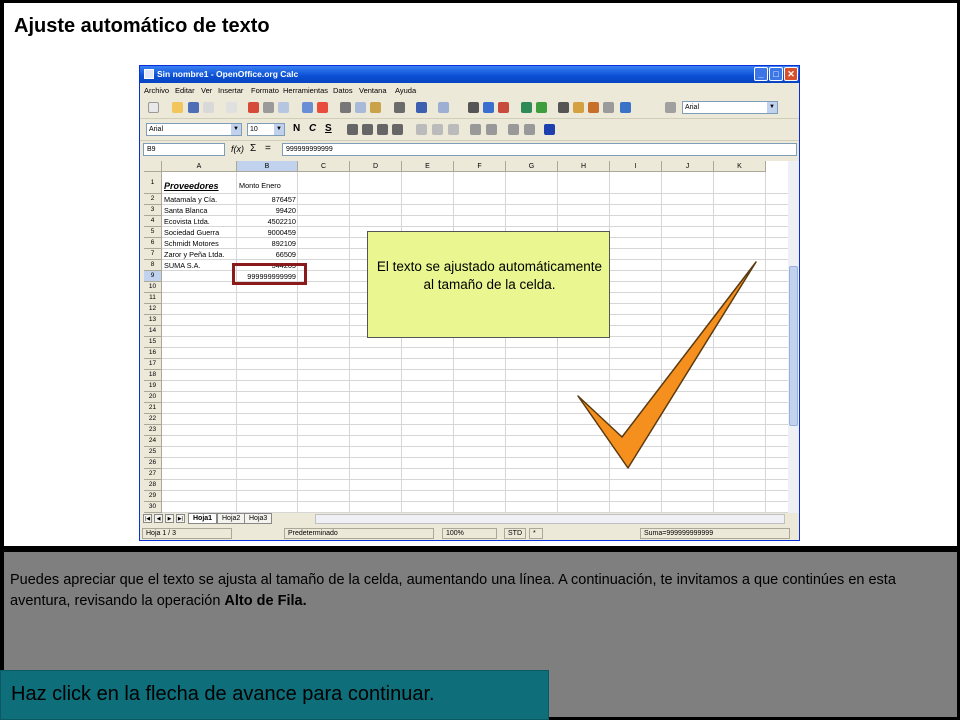  I want to click on formula-input: 999999999999, so click(539, 149).